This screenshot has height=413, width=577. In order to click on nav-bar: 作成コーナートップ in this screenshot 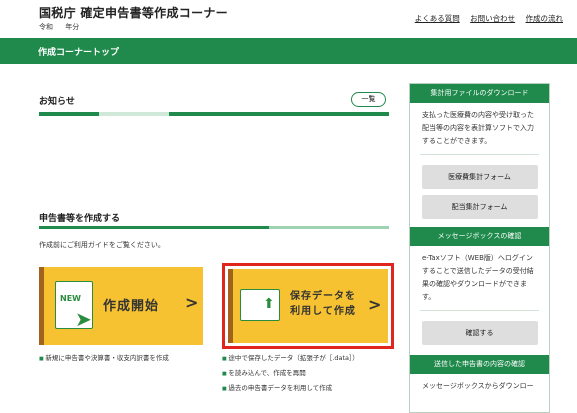, I will do `click(288, 51)`.